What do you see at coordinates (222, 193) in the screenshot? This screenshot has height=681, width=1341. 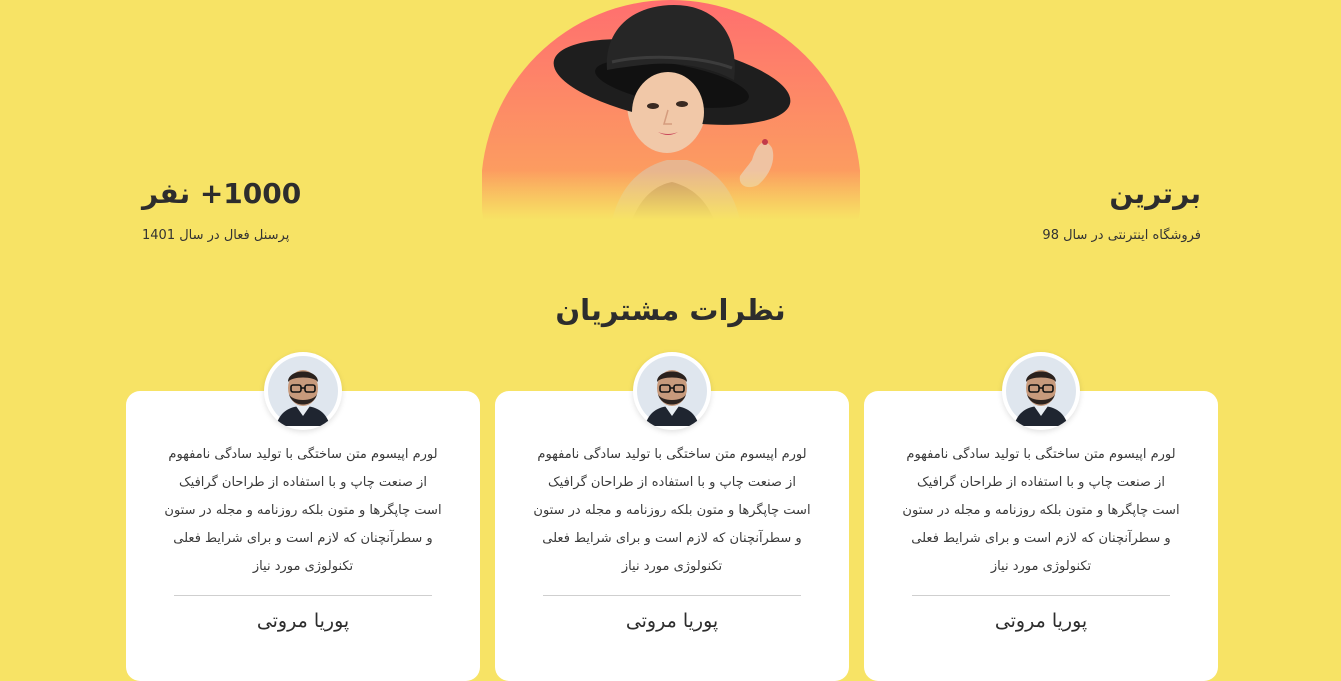 I see `stat-staff-title: 1000+ نفر` at bounding box center [222, 193].